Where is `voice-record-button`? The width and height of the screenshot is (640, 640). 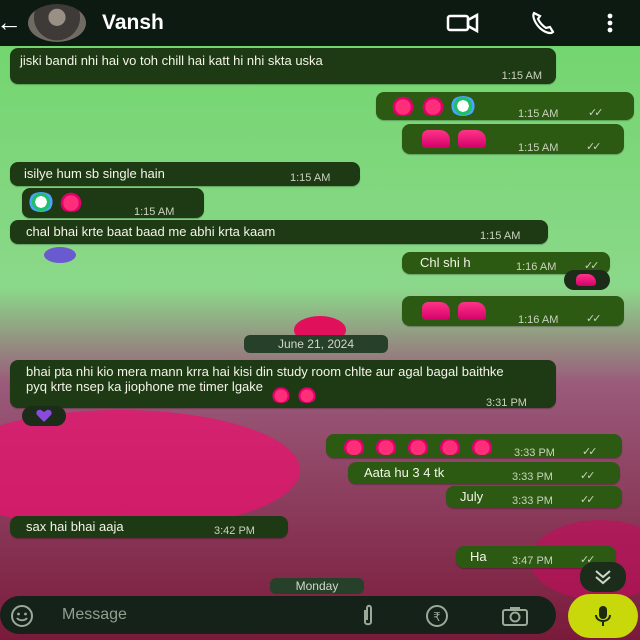 voice-record-button is located at coordinates (603, 616).